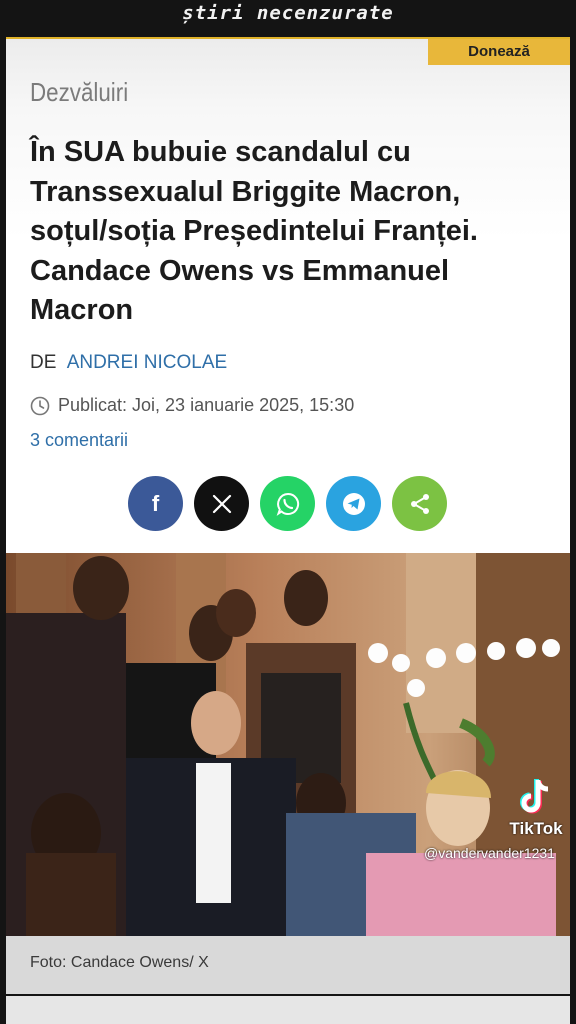  What do you see at coordinates (40, 405) in the screenshot?
I see `clock-icon` at bounding box center [40, 405].